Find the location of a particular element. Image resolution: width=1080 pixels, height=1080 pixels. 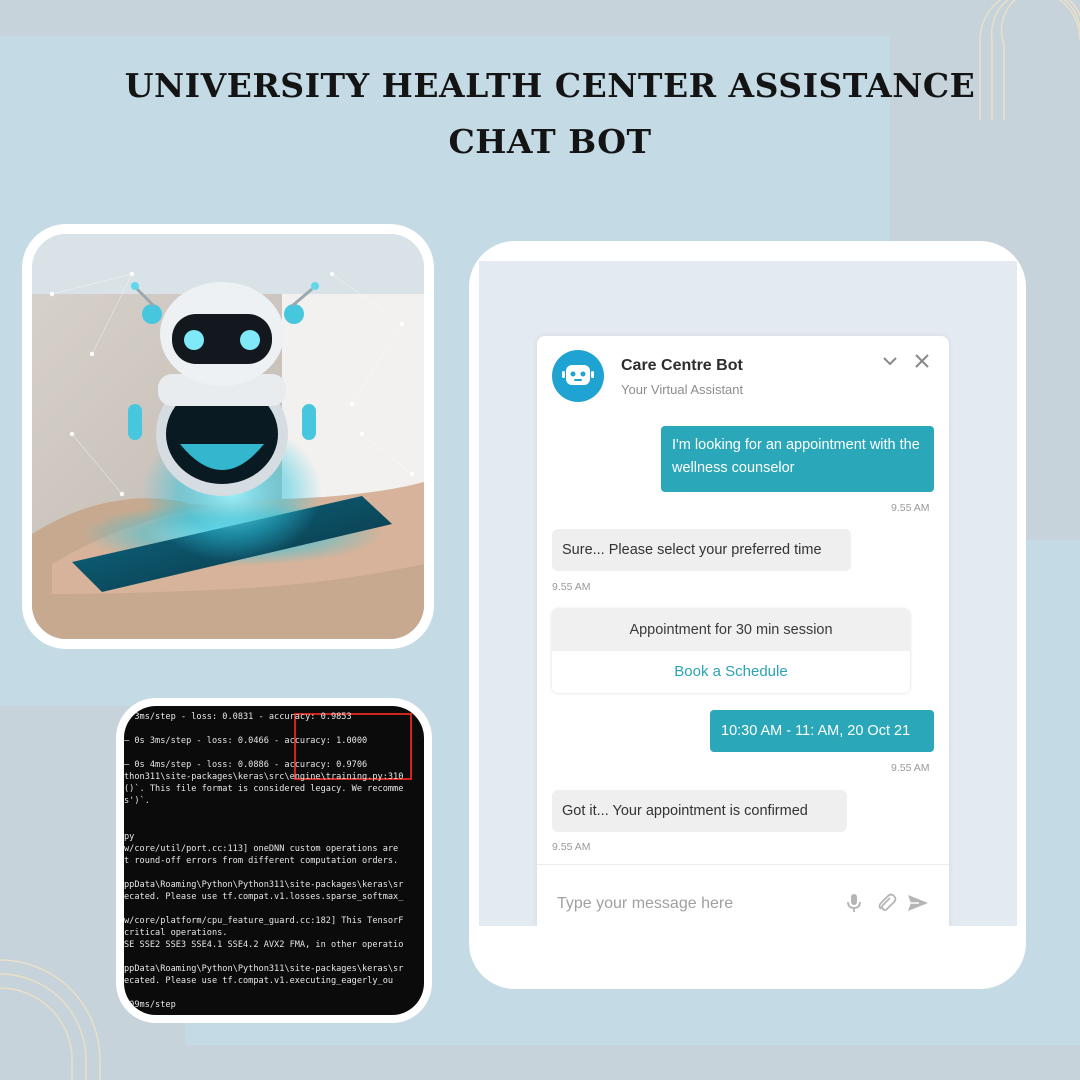

attach-button is located at coordinates (886, 903).